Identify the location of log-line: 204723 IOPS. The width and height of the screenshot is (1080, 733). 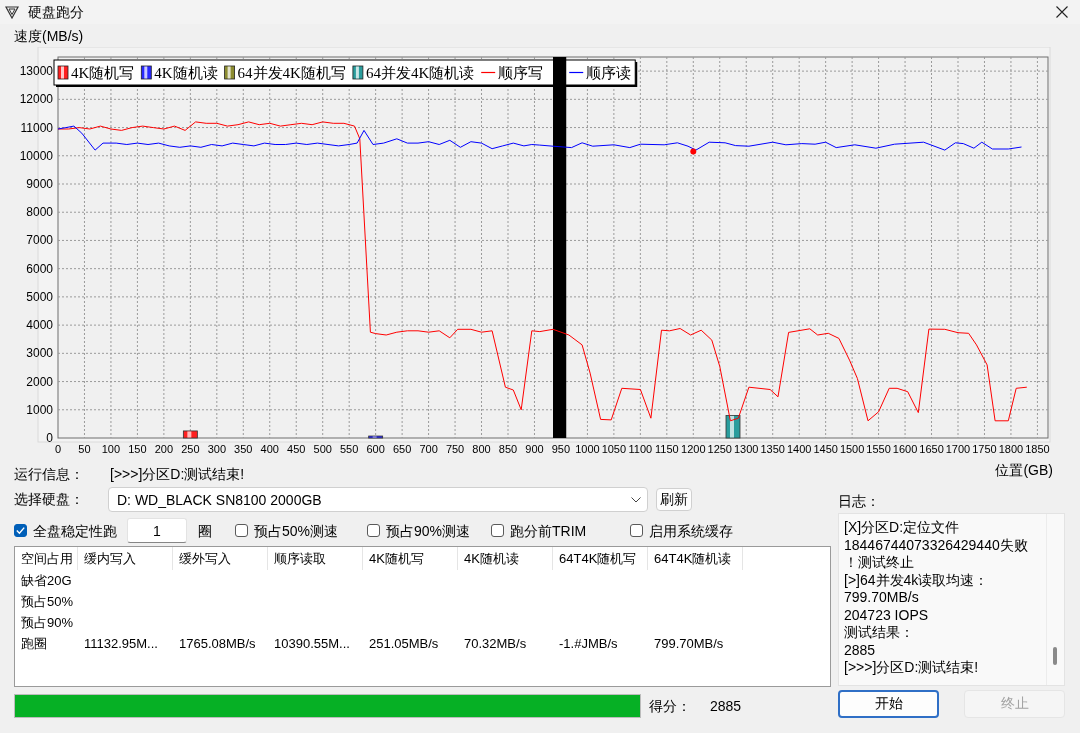
(886, 615).